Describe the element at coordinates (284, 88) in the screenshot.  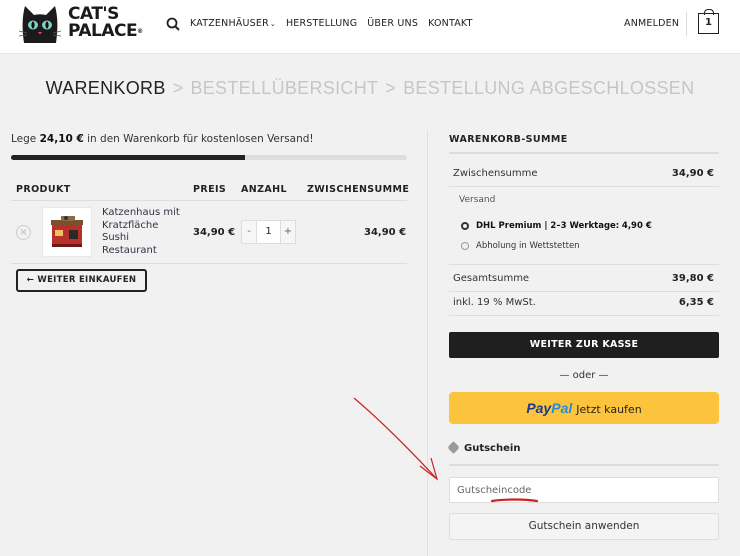
I see `breadcrumb-step-overview: BESTELLÜBERSICHT` at that location.